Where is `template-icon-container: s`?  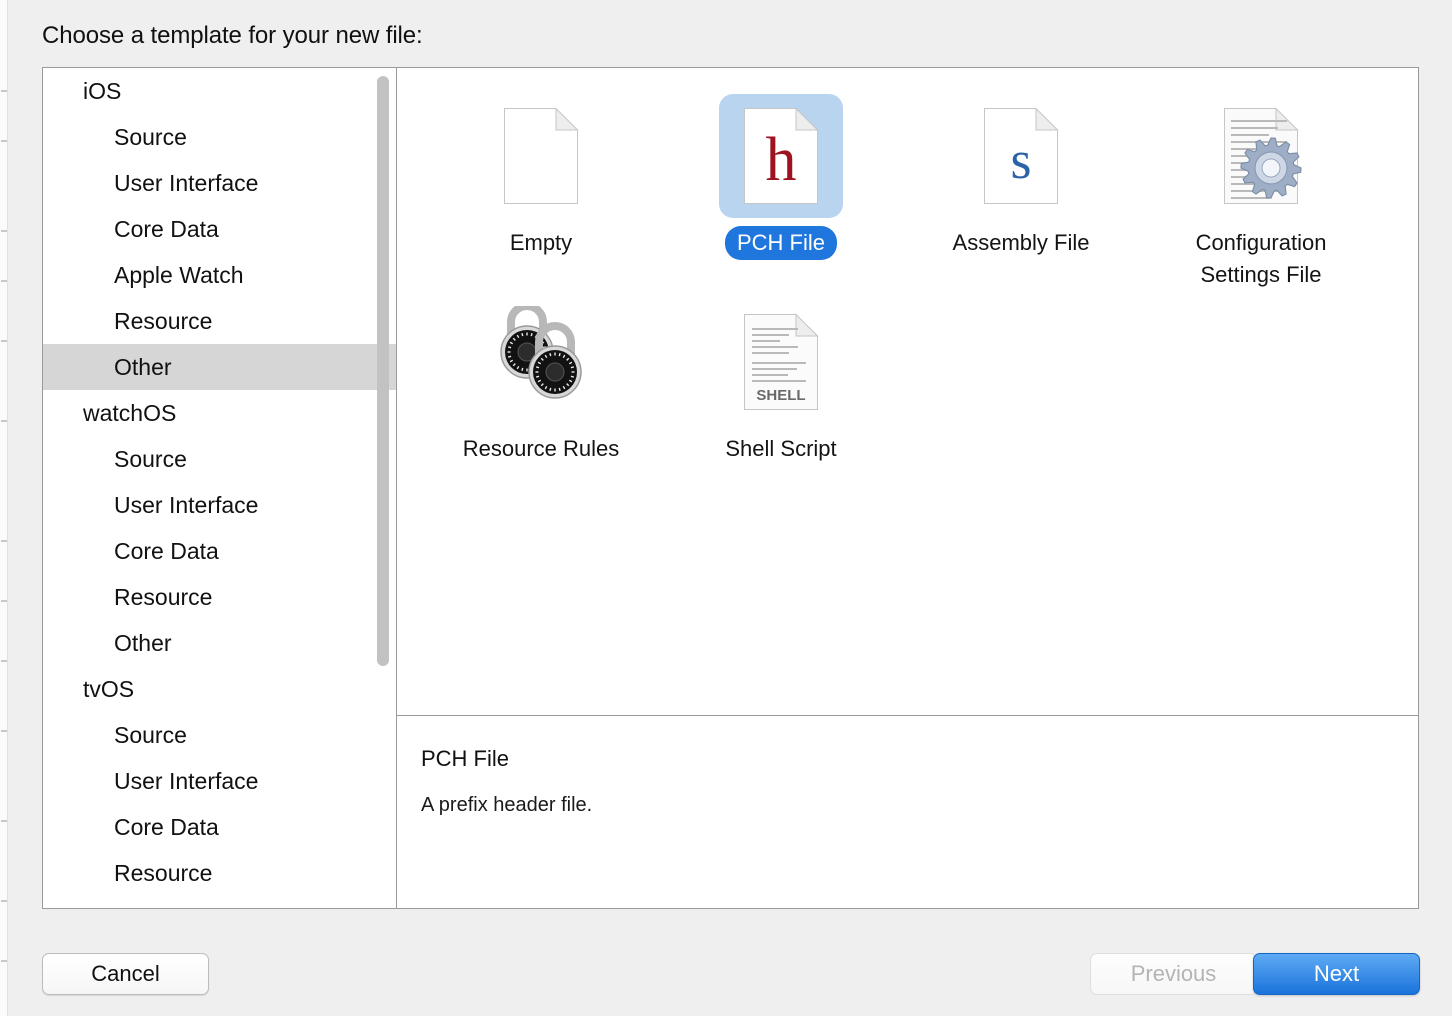 template-icon-container: s is located at coordinates (1021, 156).